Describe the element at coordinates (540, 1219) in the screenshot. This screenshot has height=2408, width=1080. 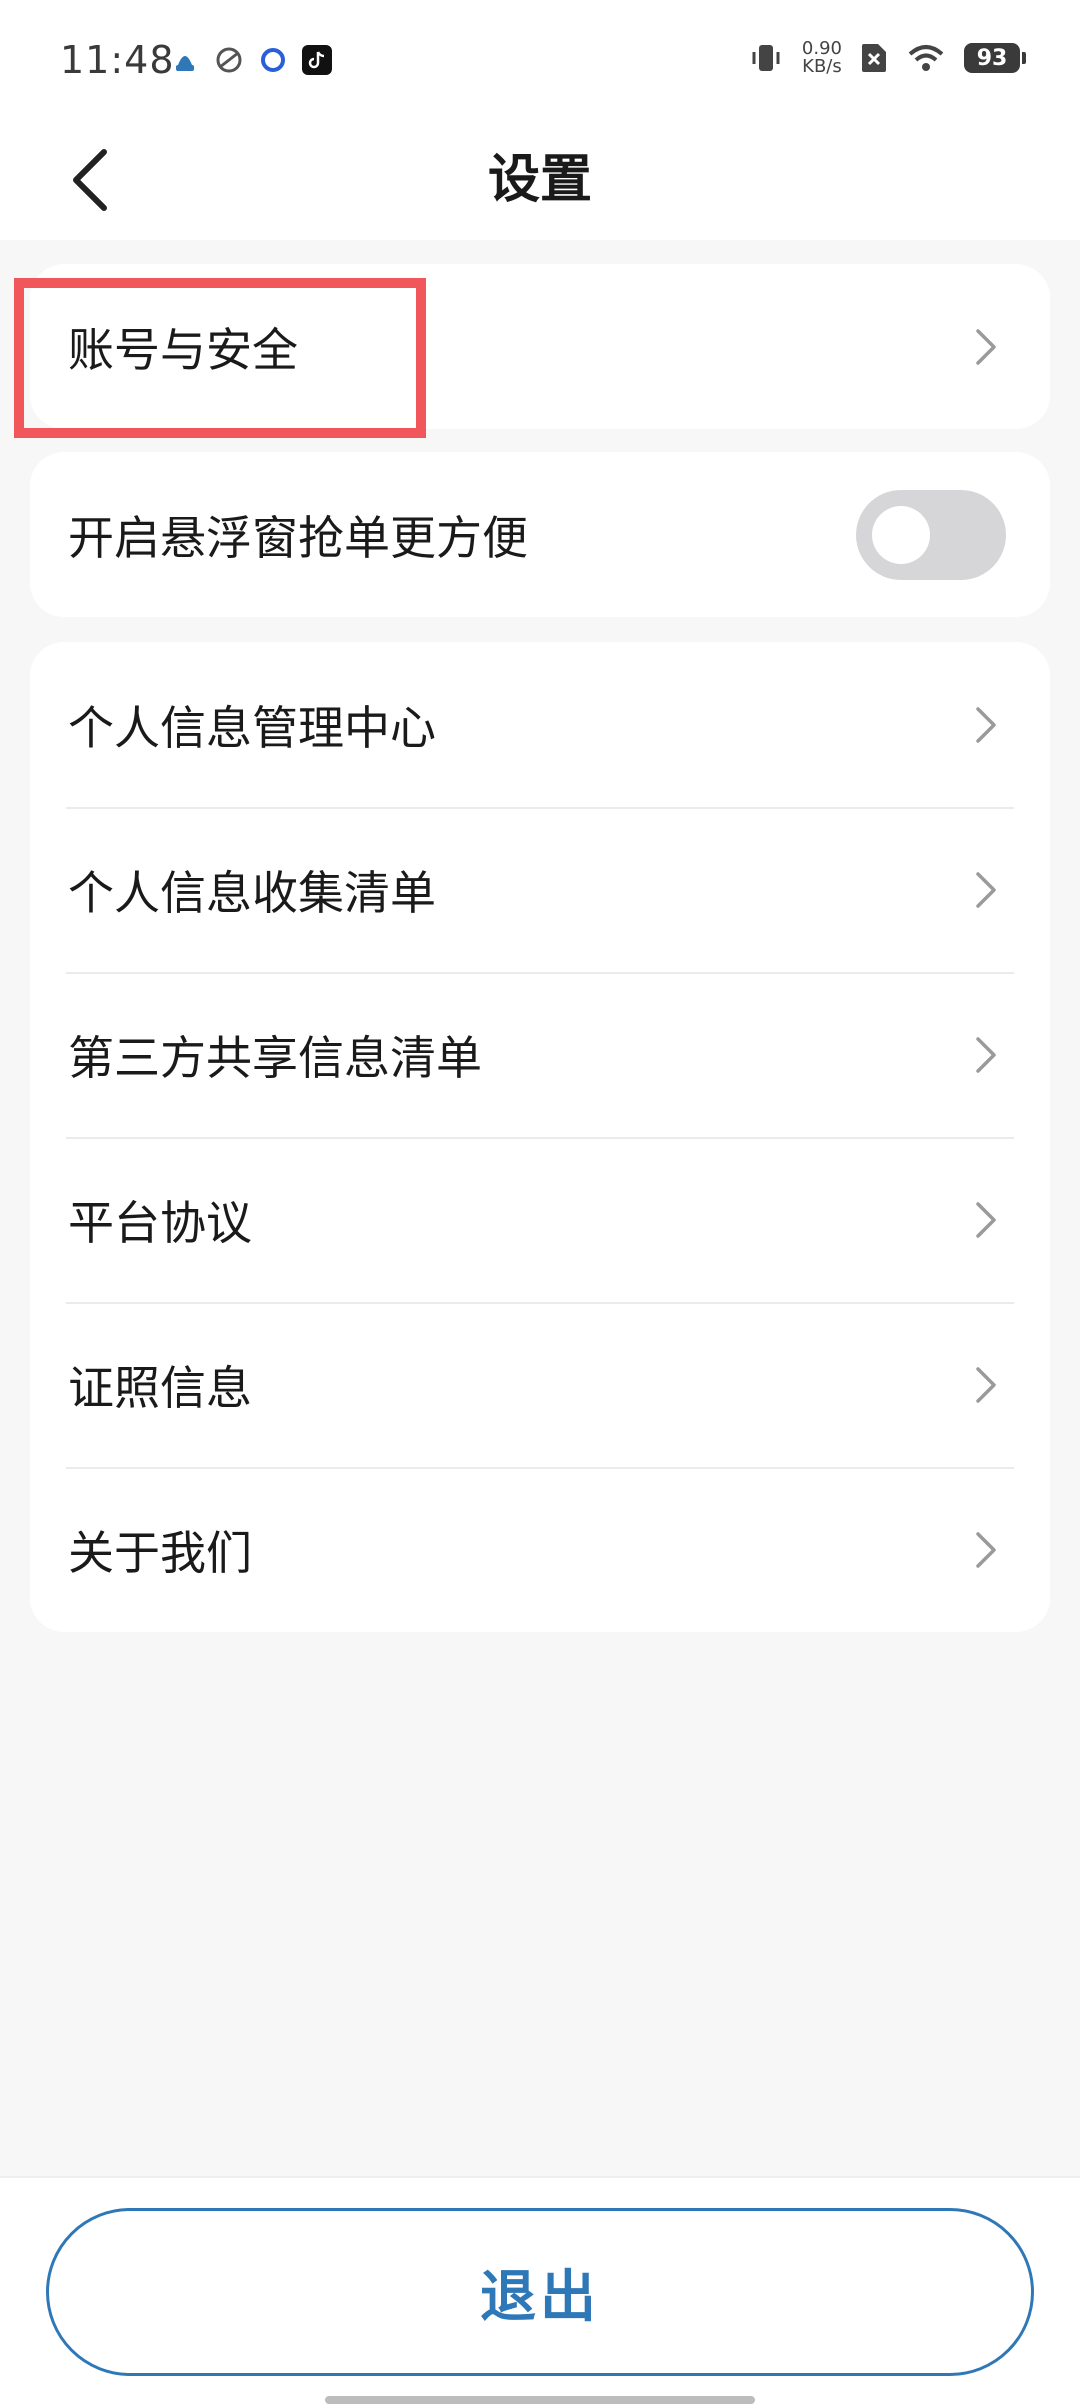
I see `platform-agreement-row: 平台协议` at that location.